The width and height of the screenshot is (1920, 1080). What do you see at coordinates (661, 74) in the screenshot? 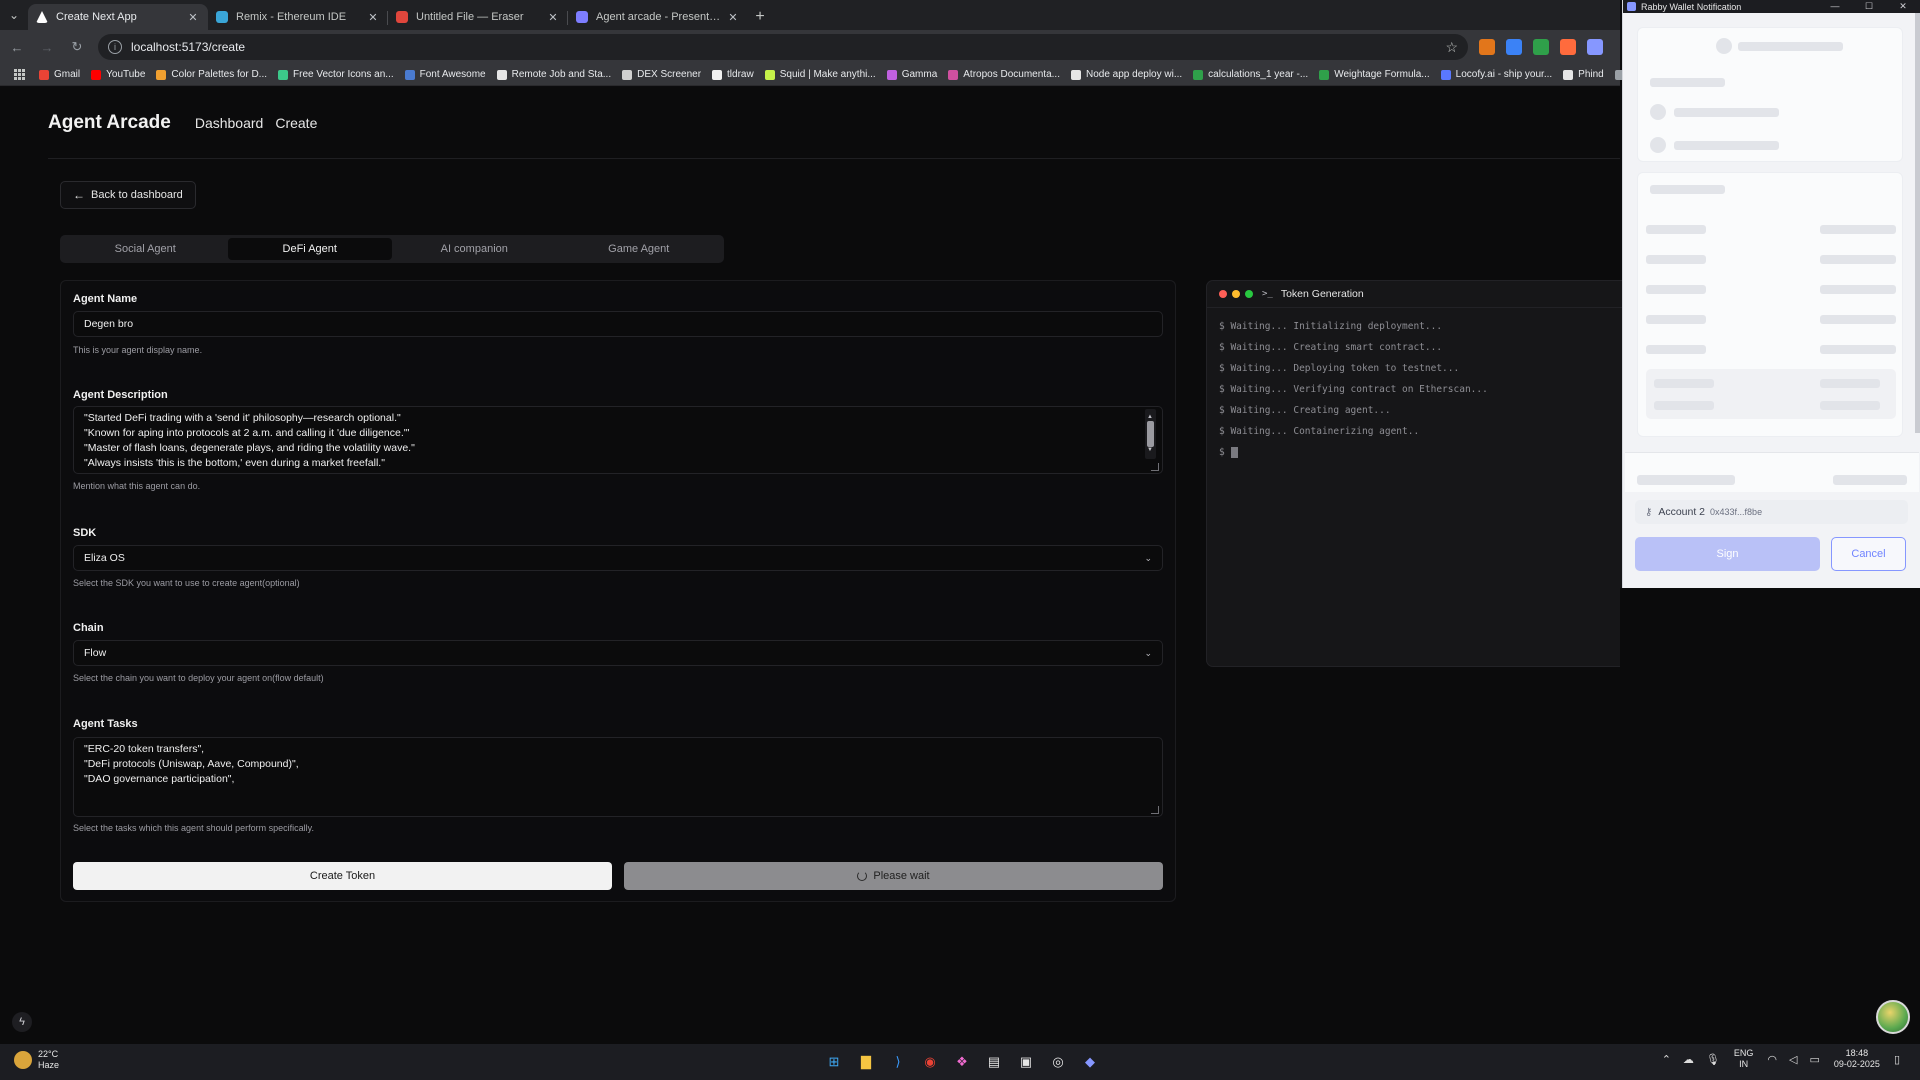
I see `bookmark-item: DEX Screener` at bounding box center [661, 74].